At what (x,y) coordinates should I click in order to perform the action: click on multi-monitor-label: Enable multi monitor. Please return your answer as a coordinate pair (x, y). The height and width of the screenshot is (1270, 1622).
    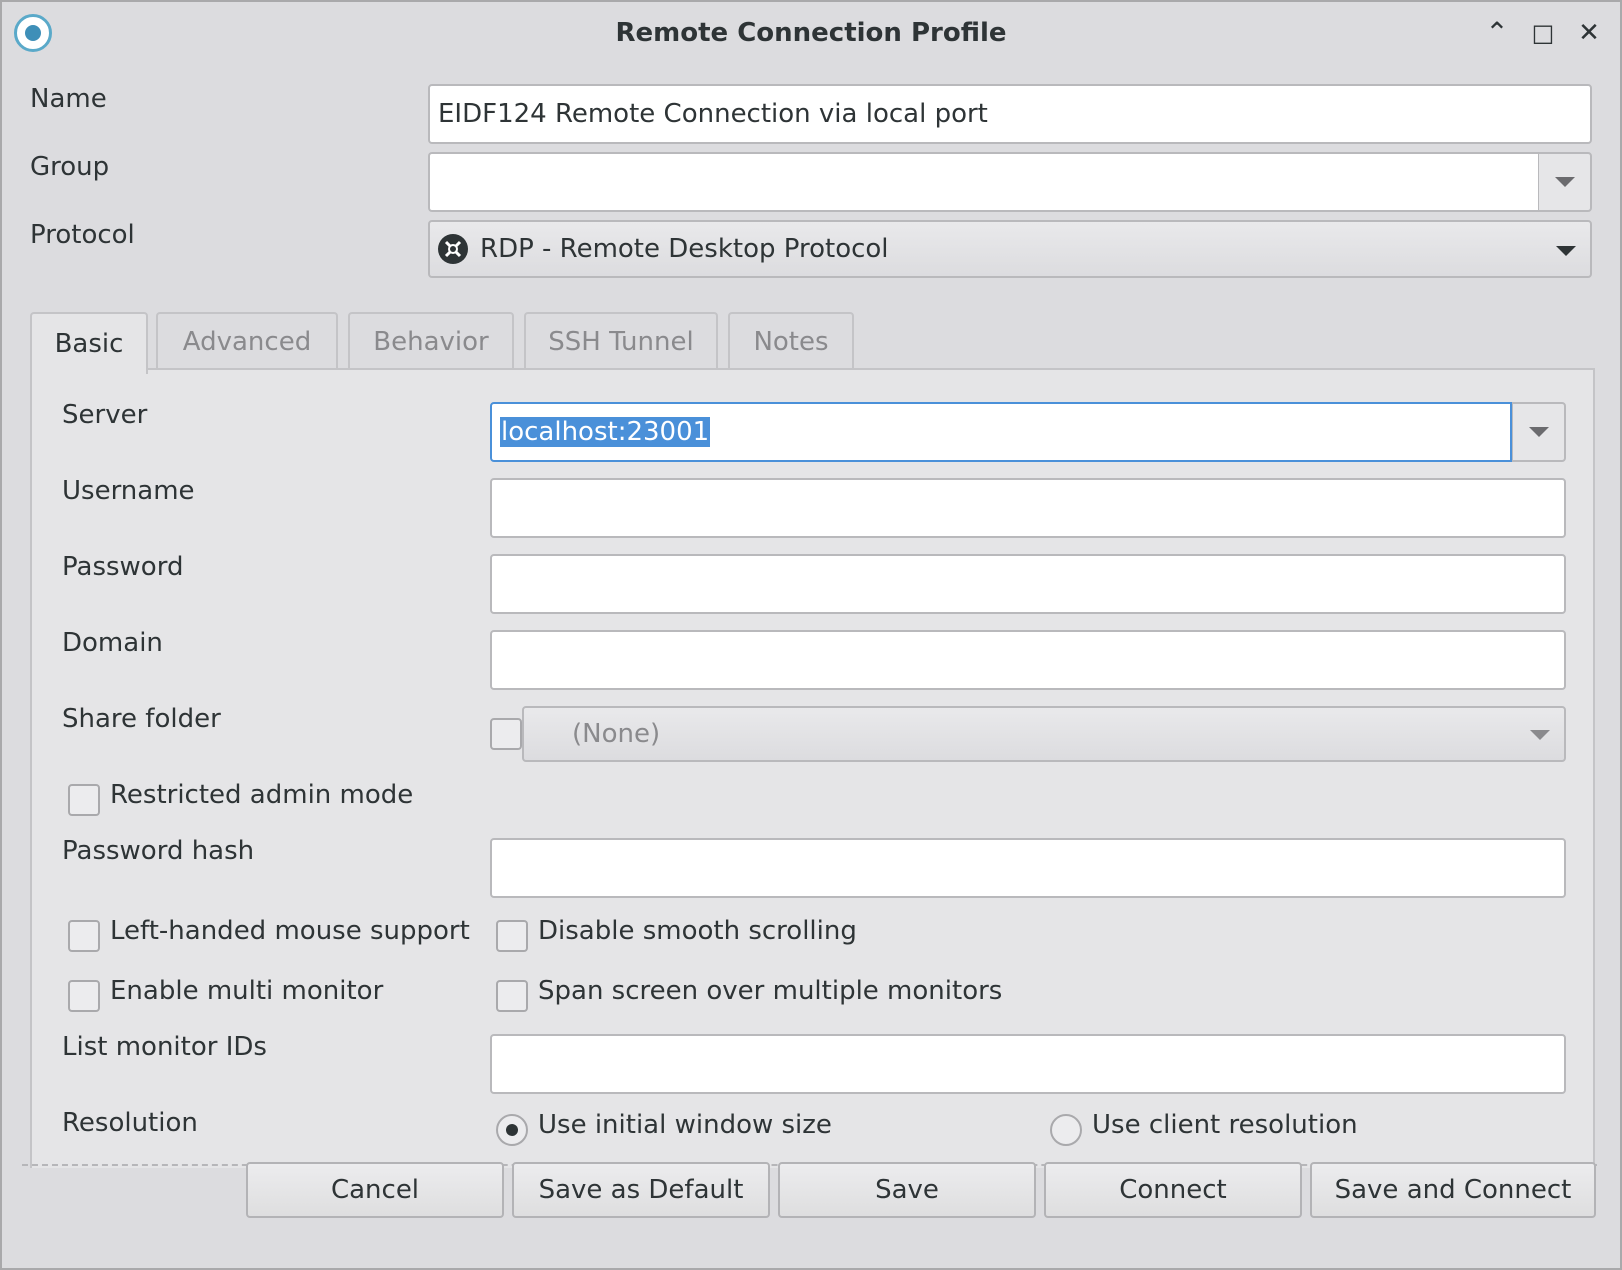
    Looking at the image, I should click on (246, 991).